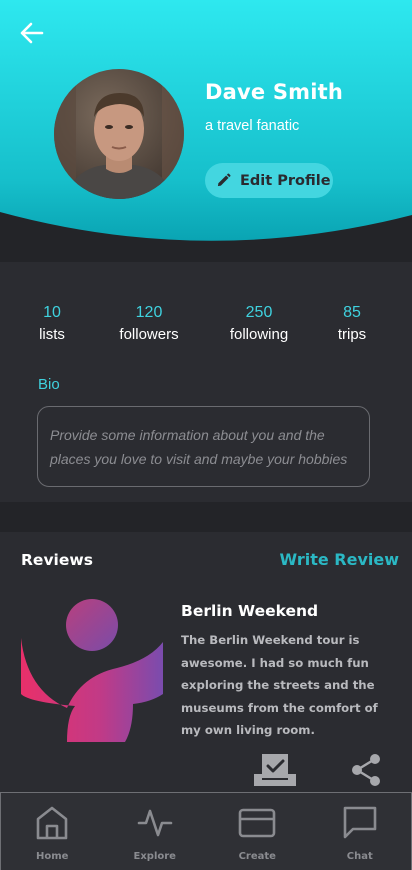 This screenshot has width=412, height=870. What do you see at coordinates (252, 126) in the screenshot?
I see `user-tagline: a travel fanatic` at bounding box center [252, 126].